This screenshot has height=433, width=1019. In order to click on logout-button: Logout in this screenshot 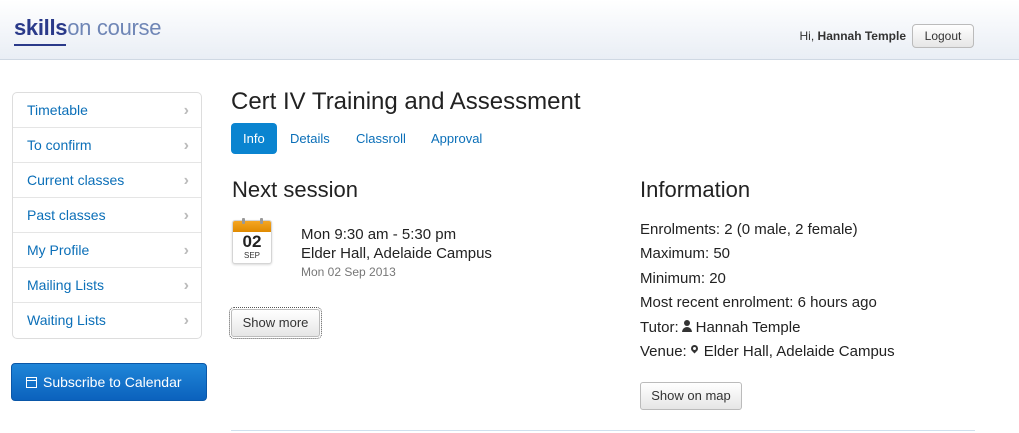, I will do `click(943, 36)`.